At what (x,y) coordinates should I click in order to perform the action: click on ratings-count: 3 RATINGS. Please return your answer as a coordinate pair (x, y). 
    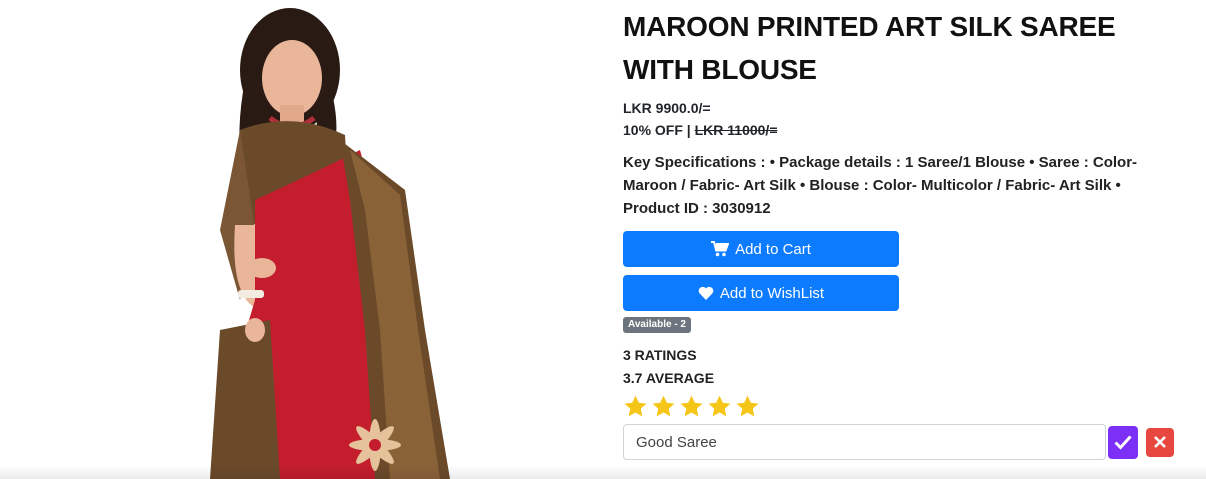
    Looking at the image, I should click on (660, 355).